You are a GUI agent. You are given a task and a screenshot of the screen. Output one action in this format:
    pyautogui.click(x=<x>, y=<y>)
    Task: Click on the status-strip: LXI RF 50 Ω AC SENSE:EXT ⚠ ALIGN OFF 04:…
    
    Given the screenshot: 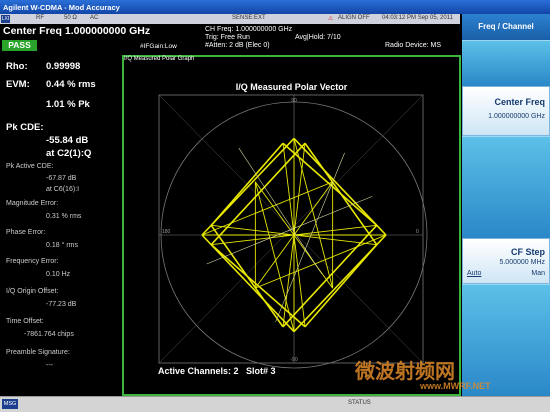 What is the action you would take?
    pyautogui.click(x=230, y=19)
    